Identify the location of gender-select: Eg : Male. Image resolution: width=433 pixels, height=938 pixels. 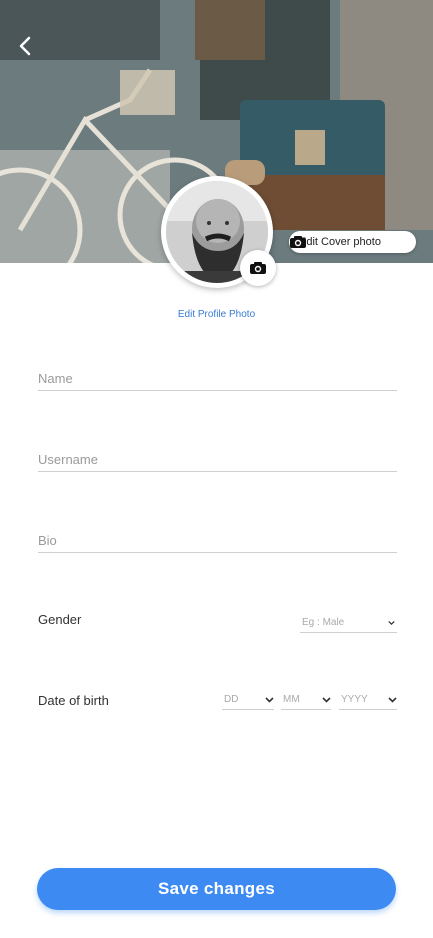
(348, 623).